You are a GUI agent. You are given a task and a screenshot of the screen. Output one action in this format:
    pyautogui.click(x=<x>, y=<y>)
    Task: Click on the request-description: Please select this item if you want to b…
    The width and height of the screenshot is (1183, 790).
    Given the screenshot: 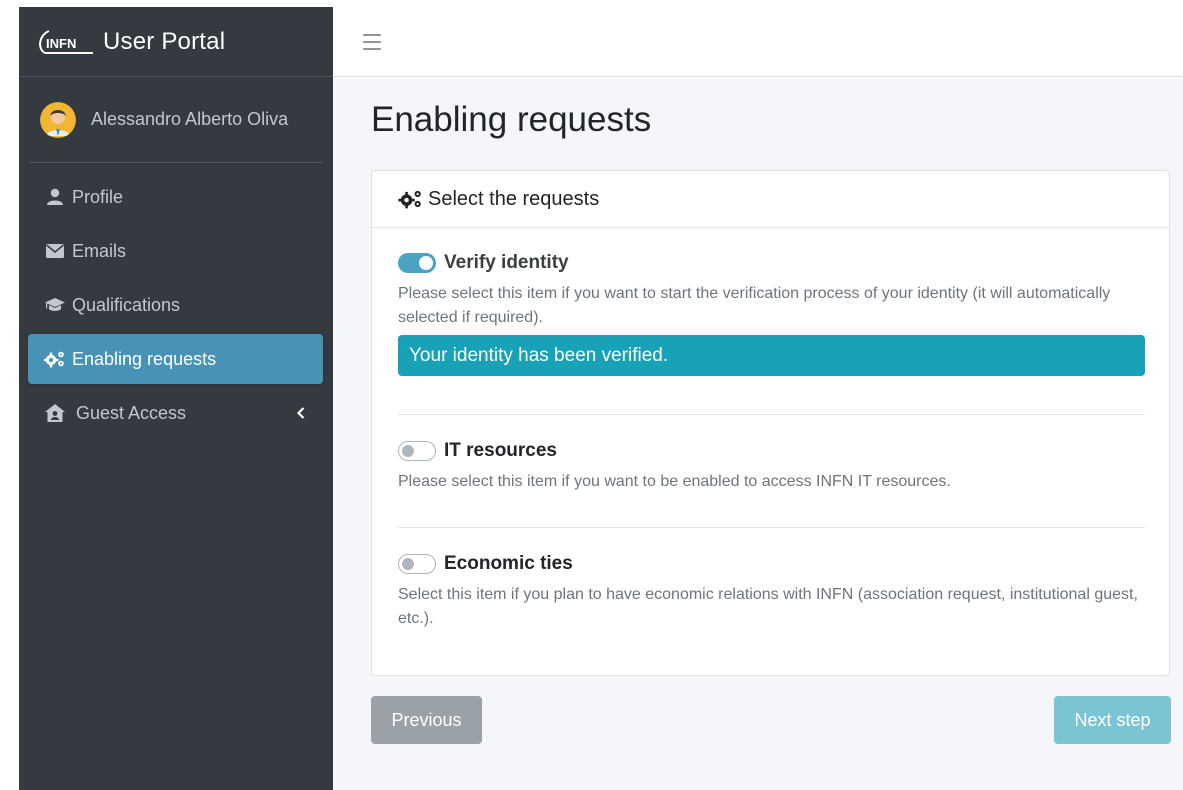 What is the action you would take?
    pyautogui.click(x=674, y=481)
    